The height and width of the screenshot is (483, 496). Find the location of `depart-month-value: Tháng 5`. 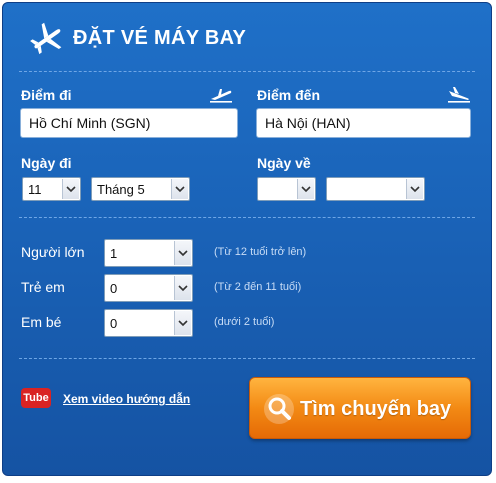

depart-month-value: Tháng 5 is located at coordinates (121, 189).